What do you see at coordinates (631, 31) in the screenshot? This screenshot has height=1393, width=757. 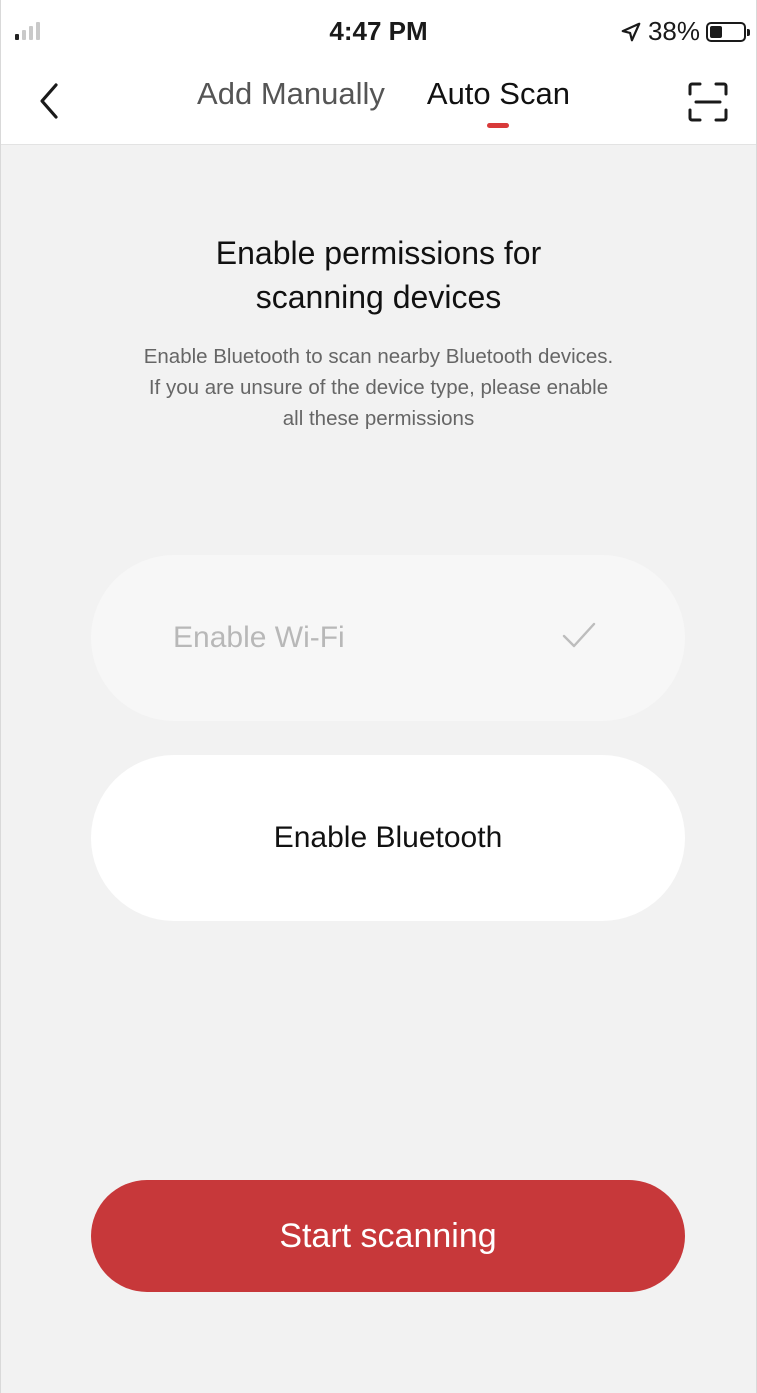 I see `location-arrow-icon` at bounding box center [631, 31].